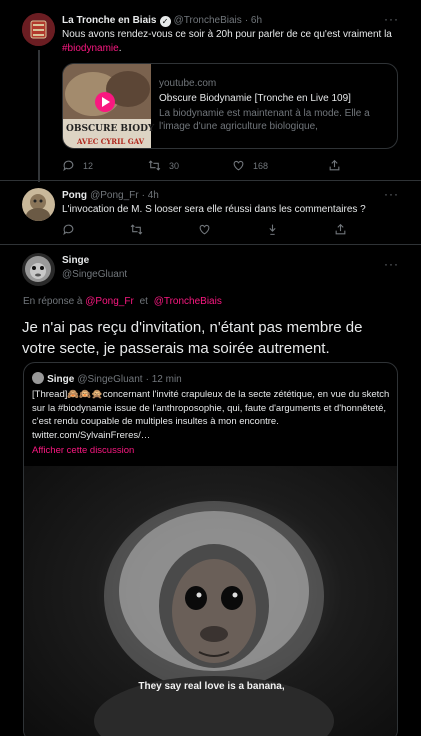  Describe the element at coordinates (253, 20) in the screenshot. I see `tweet-time: · 6h` at that location.